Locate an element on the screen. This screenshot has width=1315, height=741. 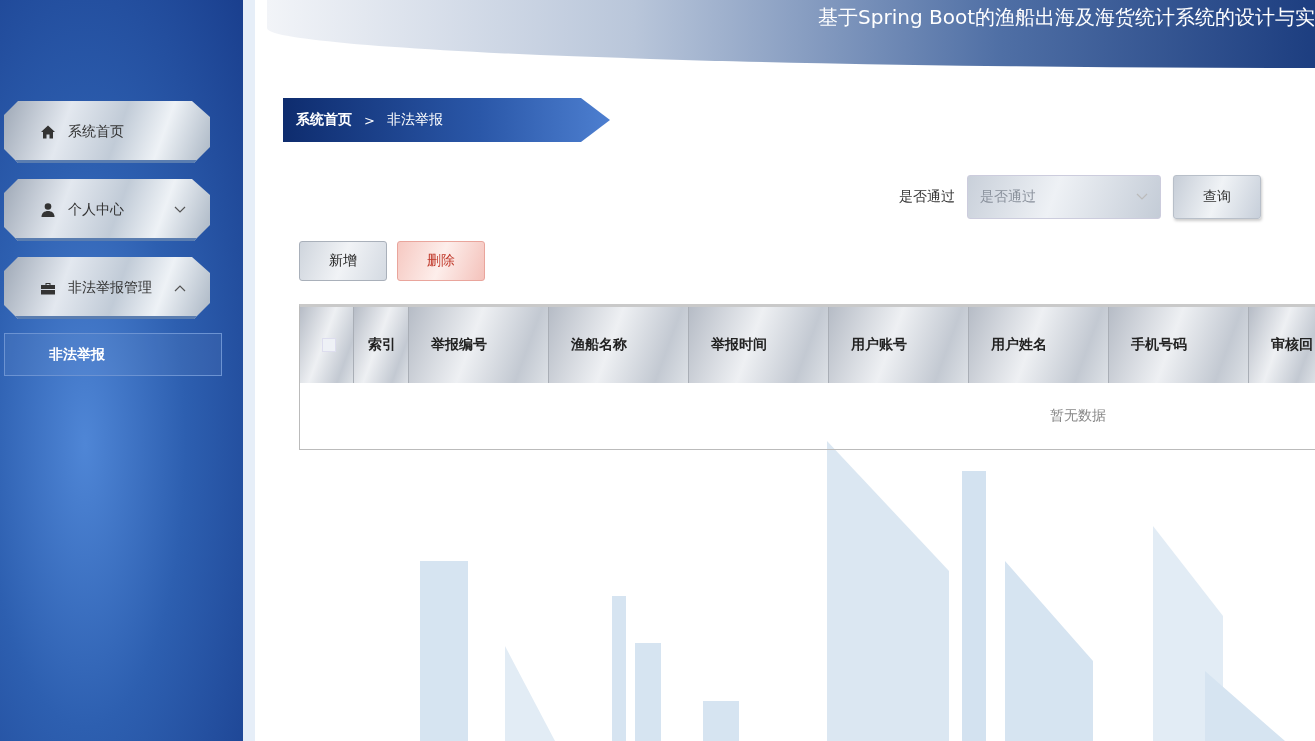
column-header: 举报时间 is located at coordinates (759, 345).